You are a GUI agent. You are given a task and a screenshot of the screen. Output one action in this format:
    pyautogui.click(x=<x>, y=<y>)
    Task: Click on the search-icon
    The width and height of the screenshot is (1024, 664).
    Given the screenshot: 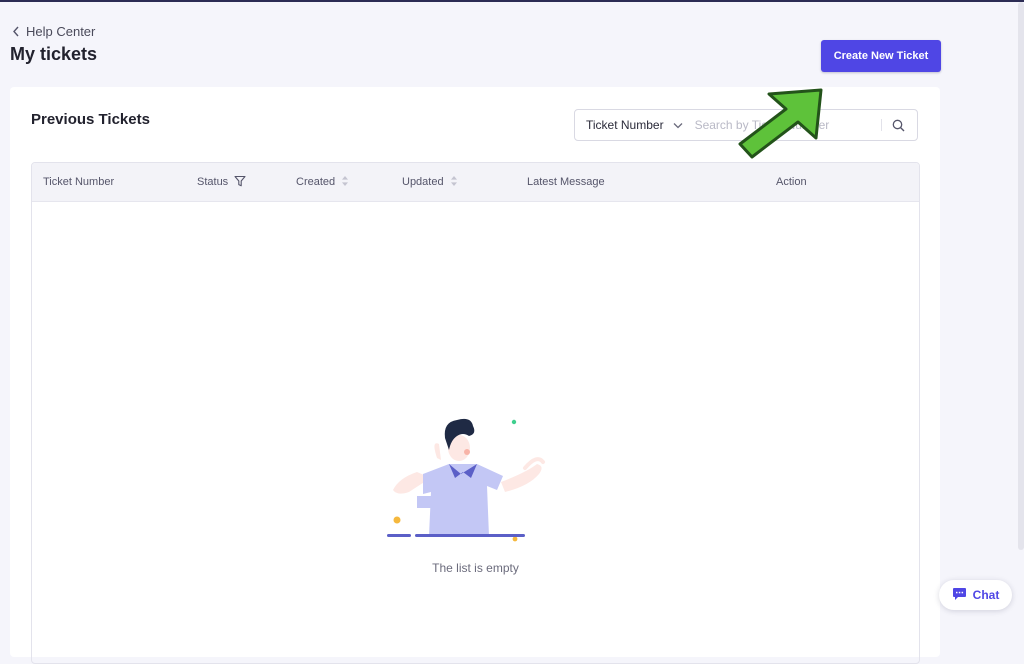 What is the action you would take?
    pyautogui.click(x=898, y=125)
    